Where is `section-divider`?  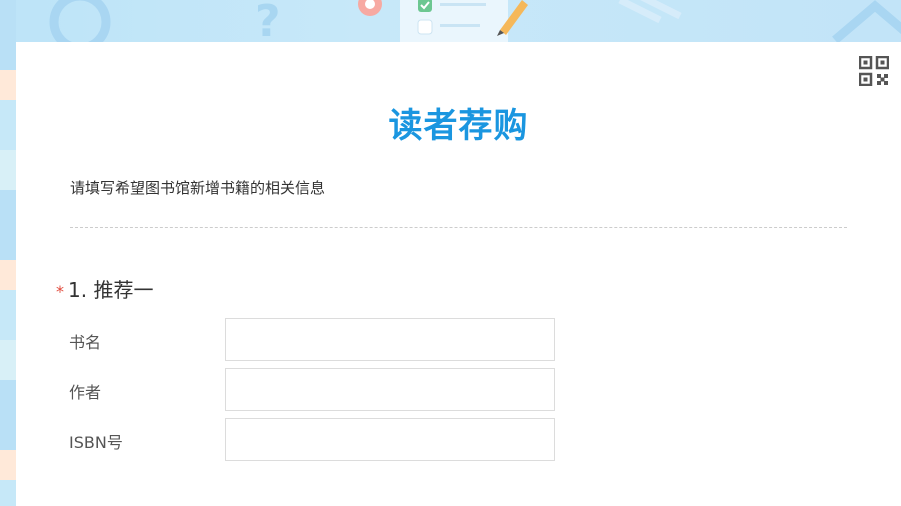 section-divider is located at coordinates (458, 227).